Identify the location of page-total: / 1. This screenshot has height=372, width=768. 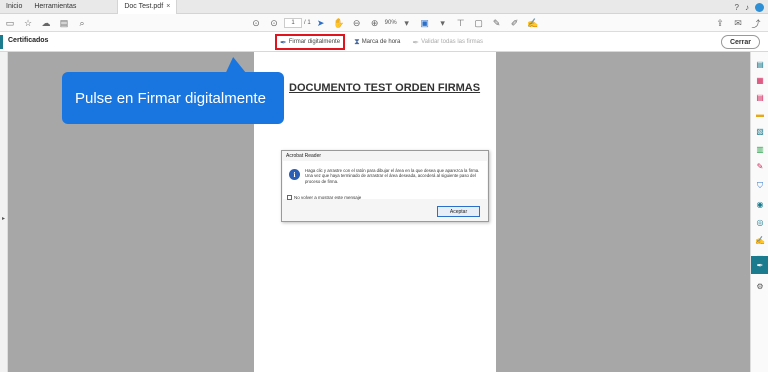
(307, 23).